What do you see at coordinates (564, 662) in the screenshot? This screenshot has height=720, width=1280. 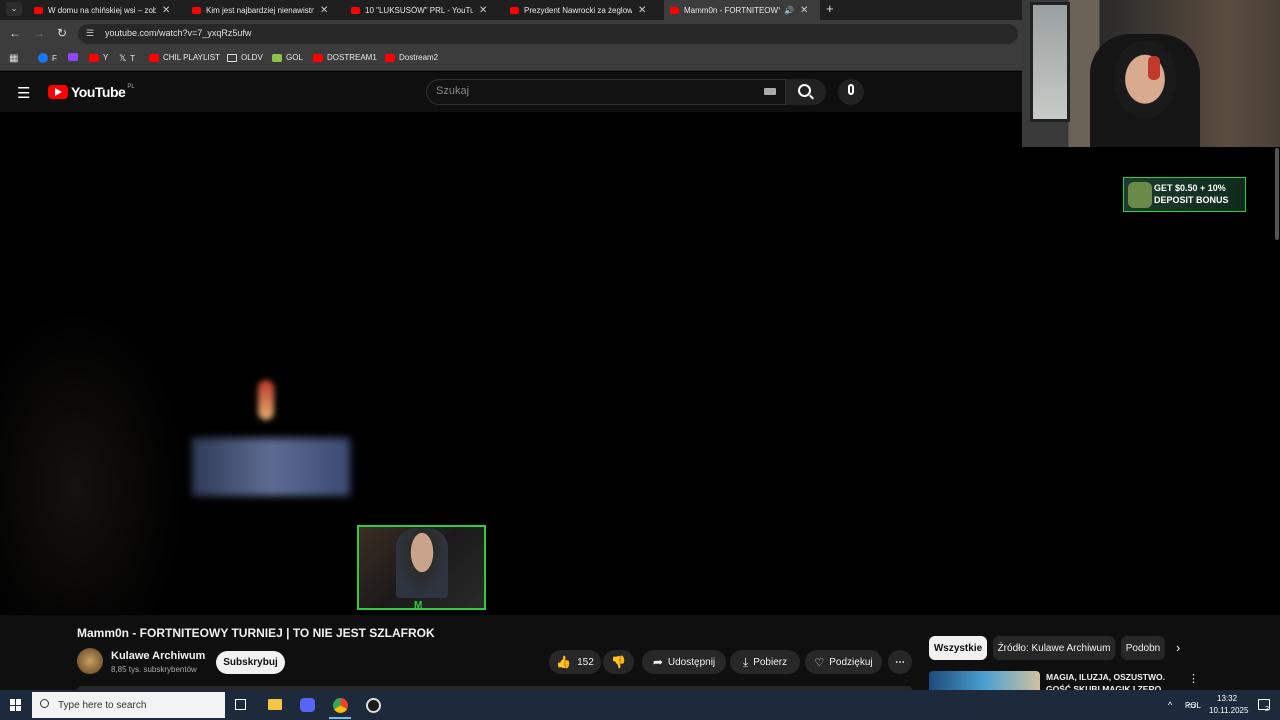 I see `thumbs-up-icon: 👍` at bounding box center [564, 662].